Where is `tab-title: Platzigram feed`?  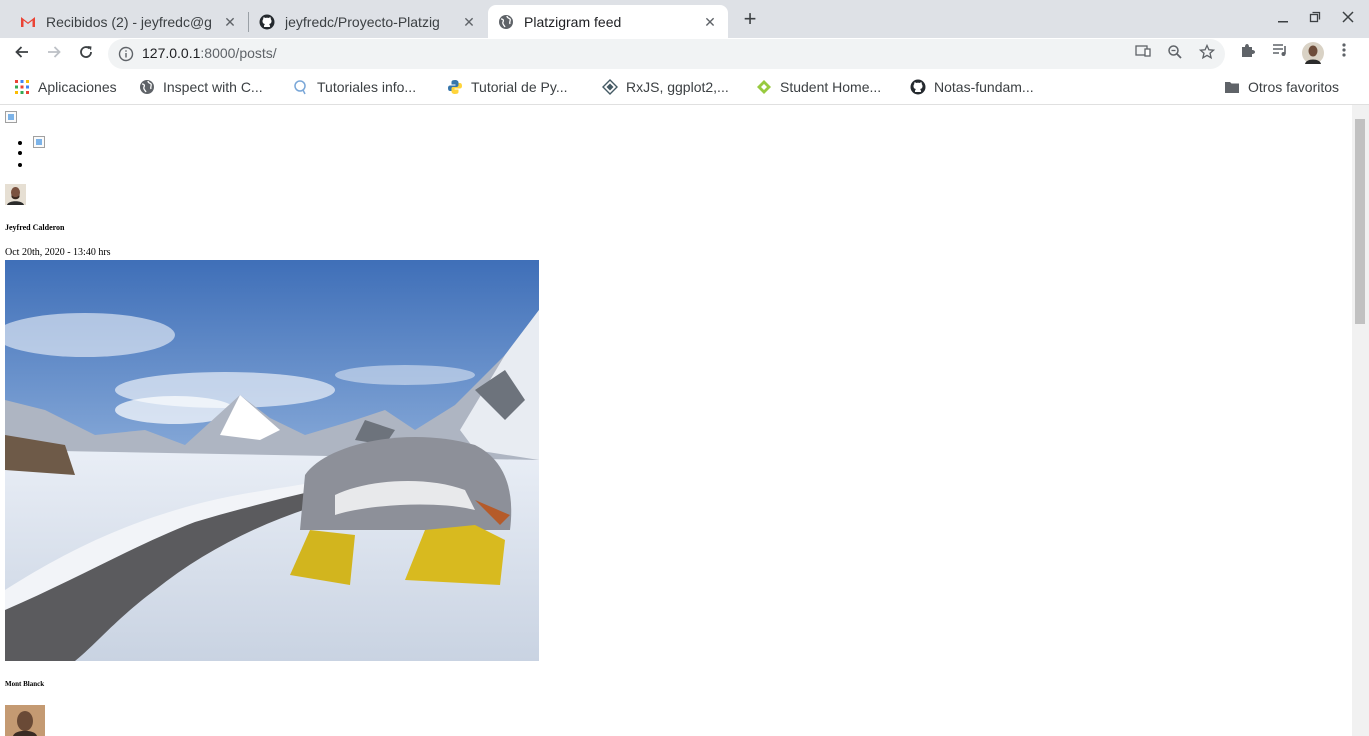 tab-title: Platzigram feed is located at coordinates (573, 21).